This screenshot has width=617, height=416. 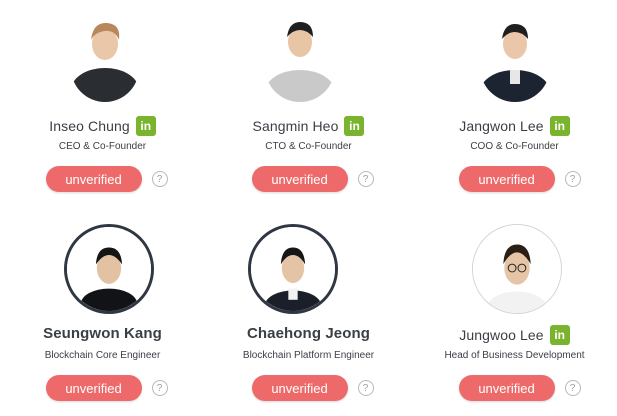 What do you see at coordinates (514, 355) in the screenshot?
I see `member-role: Head of Business Development` at bounding box center [514, 355].